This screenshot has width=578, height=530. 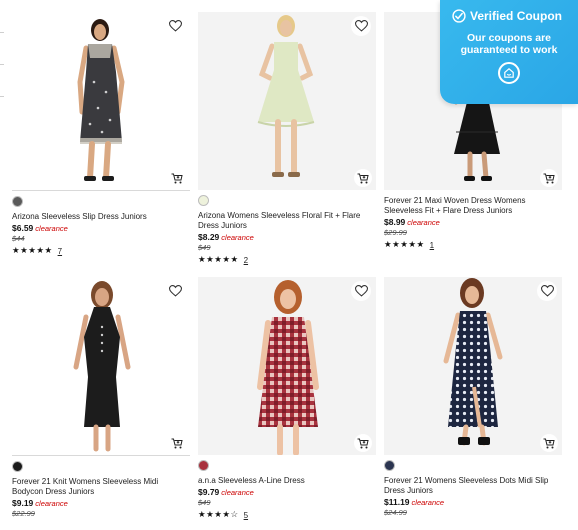 I want to click on price-row: $11.19 clearance, so click(x=473, y=502).